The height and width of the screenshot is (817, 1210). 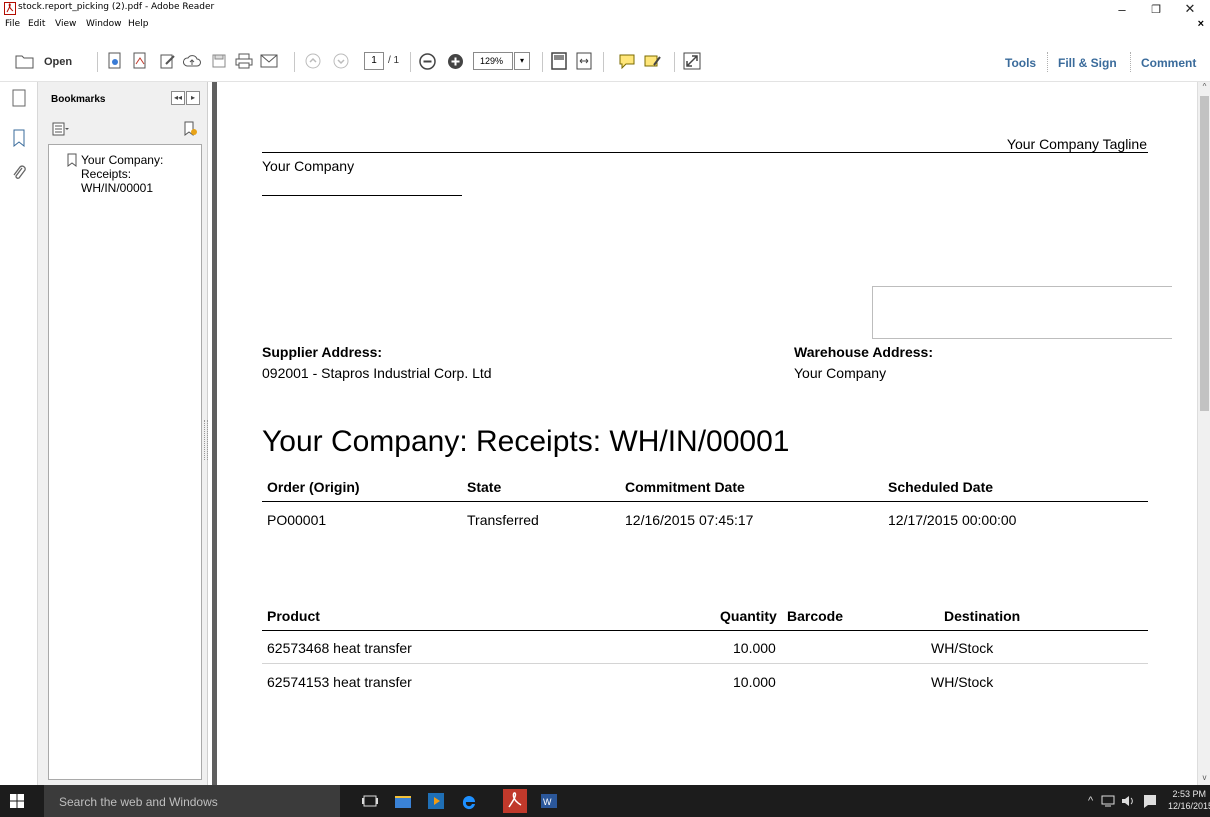 What do you see at coordinates (627, 61) in the screenshot?
I see `sticky-note-icon` at bounding box center [627, 61].